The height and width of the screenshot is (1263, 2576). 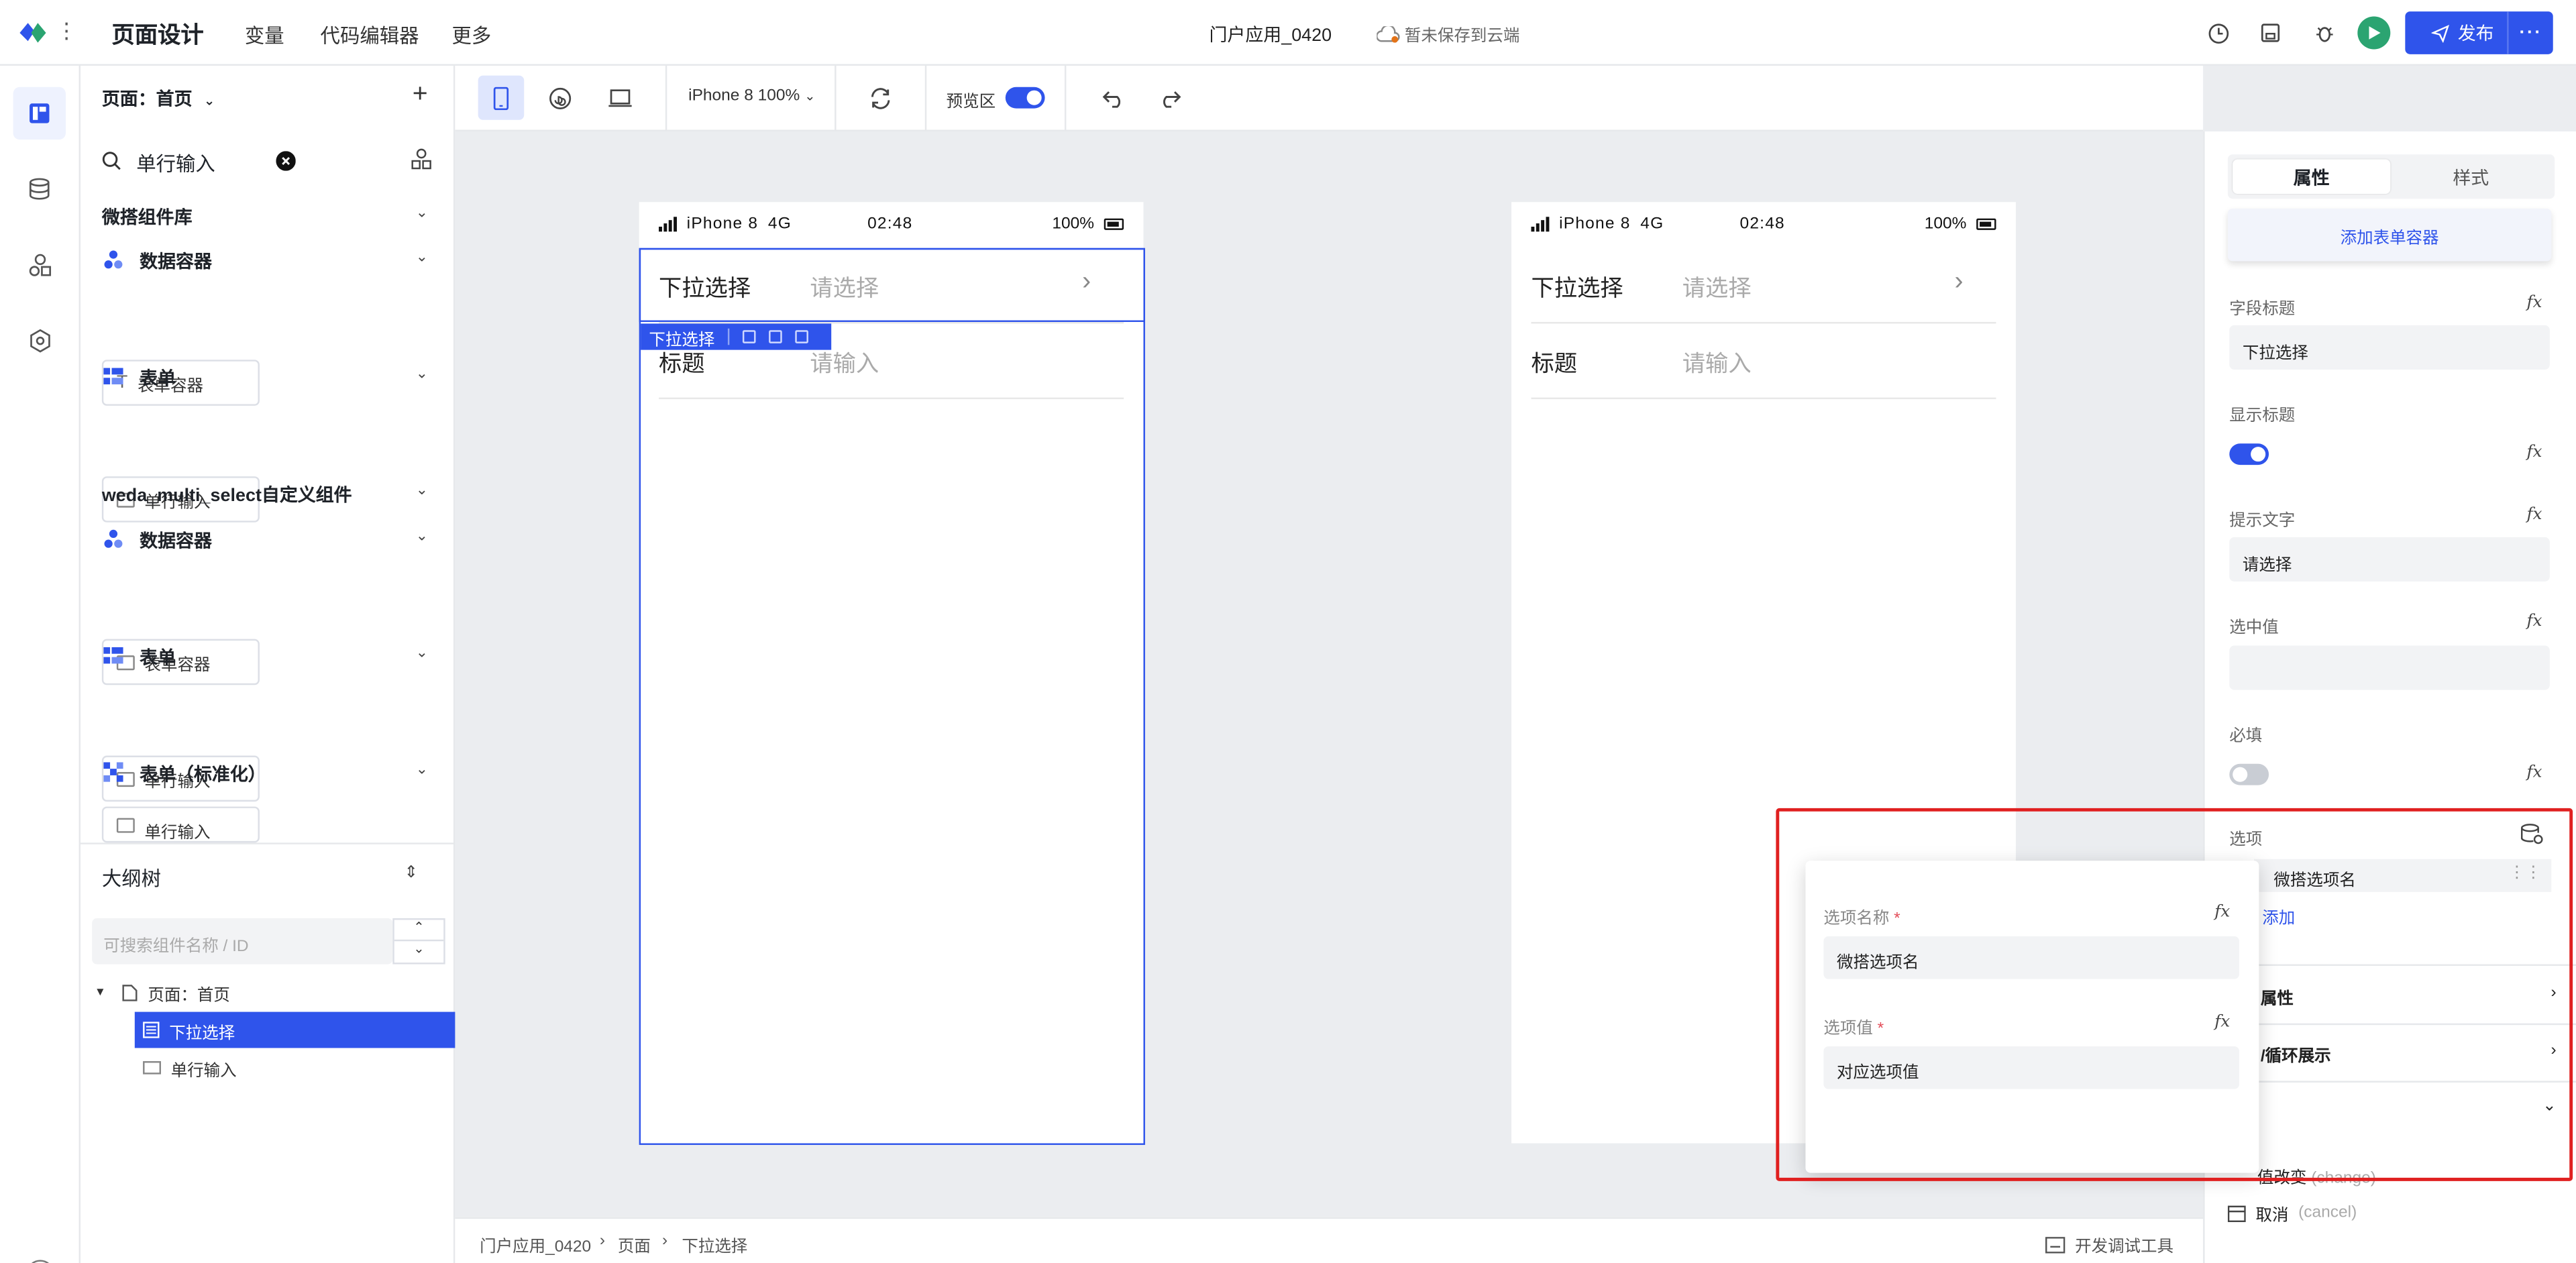 I want to click on component-search: 单行输入, so click(x=268, y=161).